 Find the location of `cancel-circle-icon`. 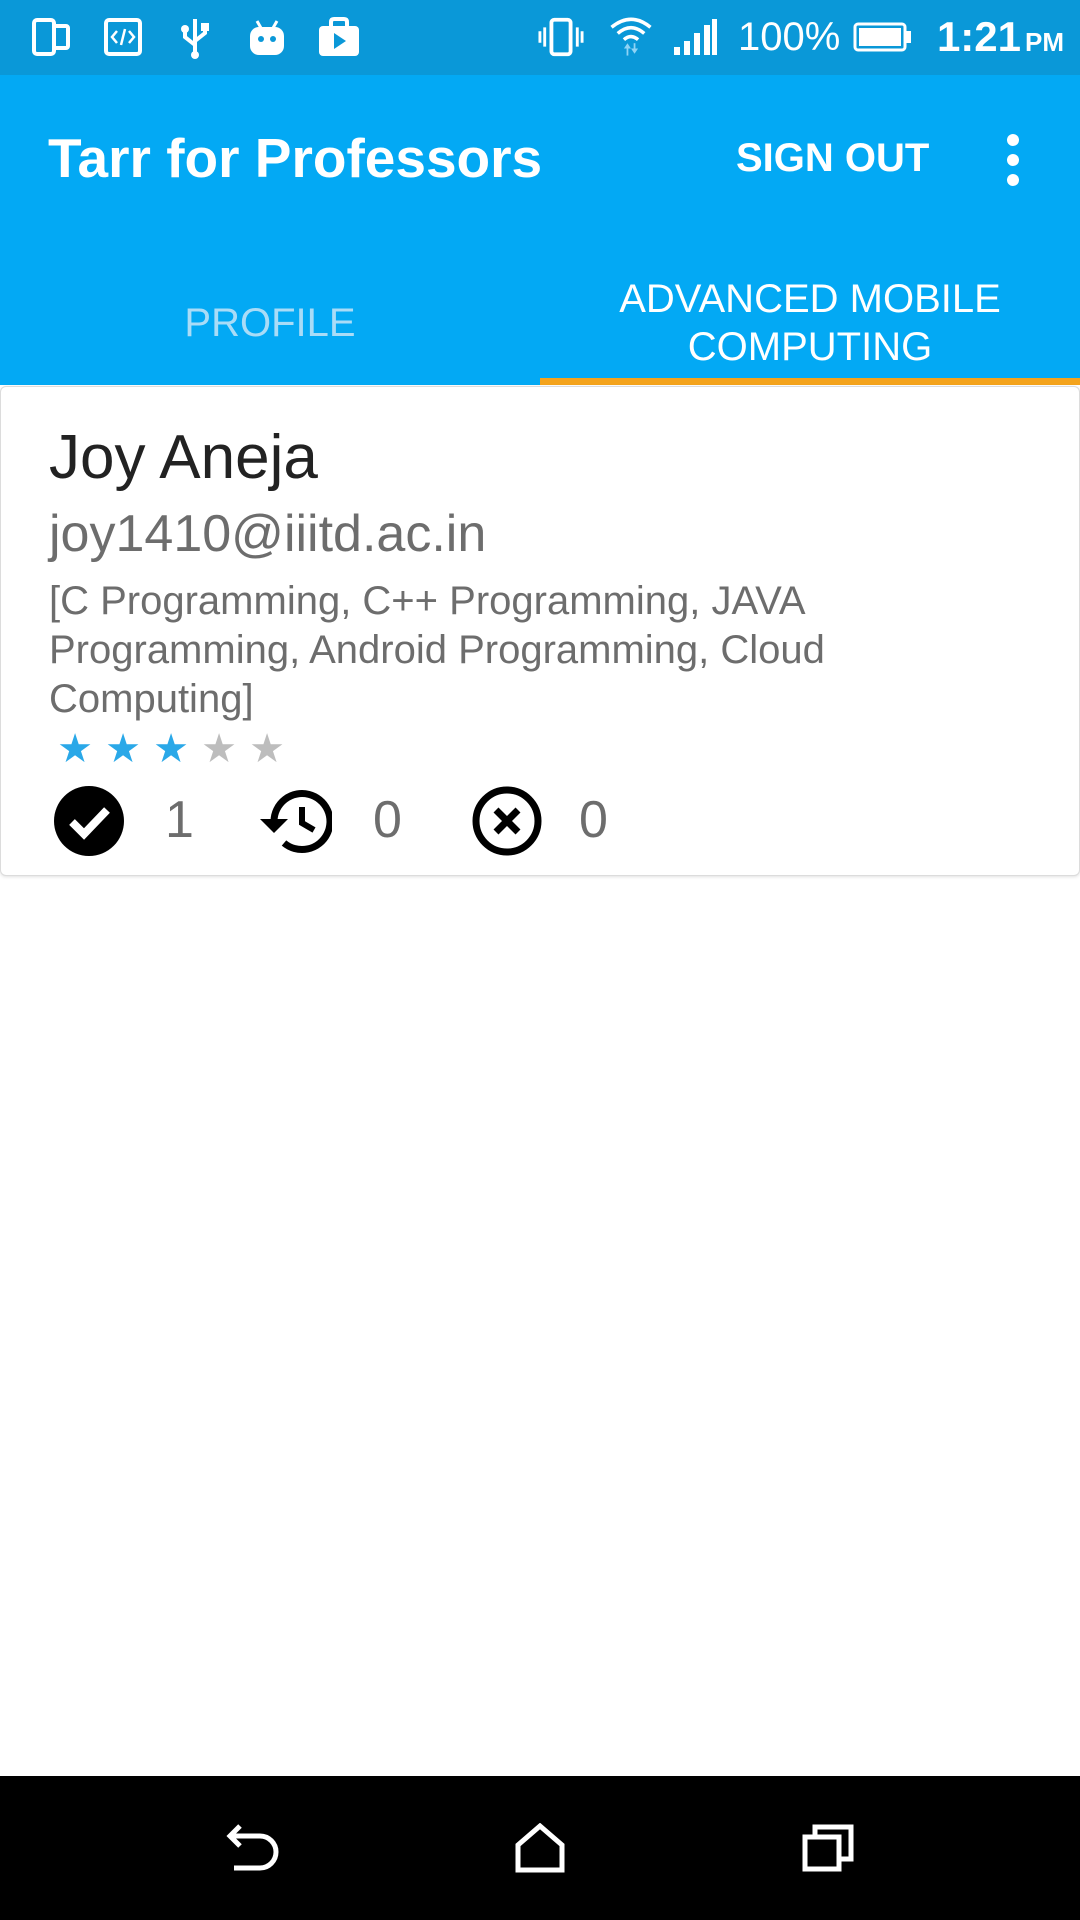

cancel-circle-icon is located at coordinates (507, 821).